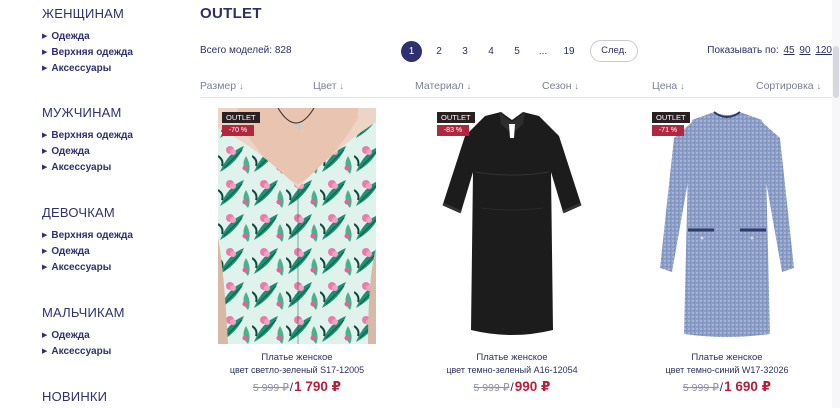  What do you see at coordinates (789, 50) in the screenshot?
I see `per-page-45-link: 45` at bounding box center [789, 50].